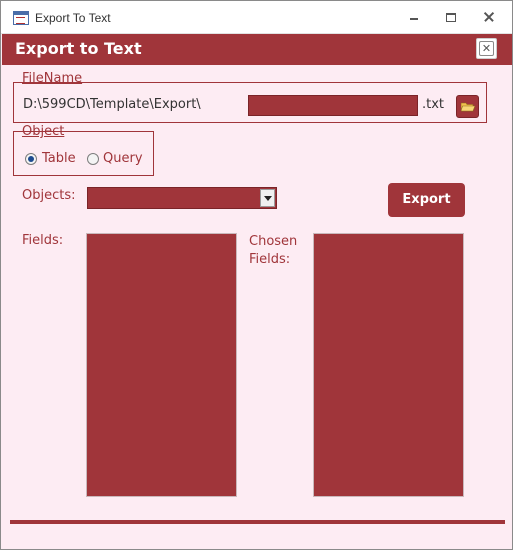  What do you see at coordinates (388, 365) in the screenshot?
I see `chosen-fields-listbox` at bounding box center [388, 365].